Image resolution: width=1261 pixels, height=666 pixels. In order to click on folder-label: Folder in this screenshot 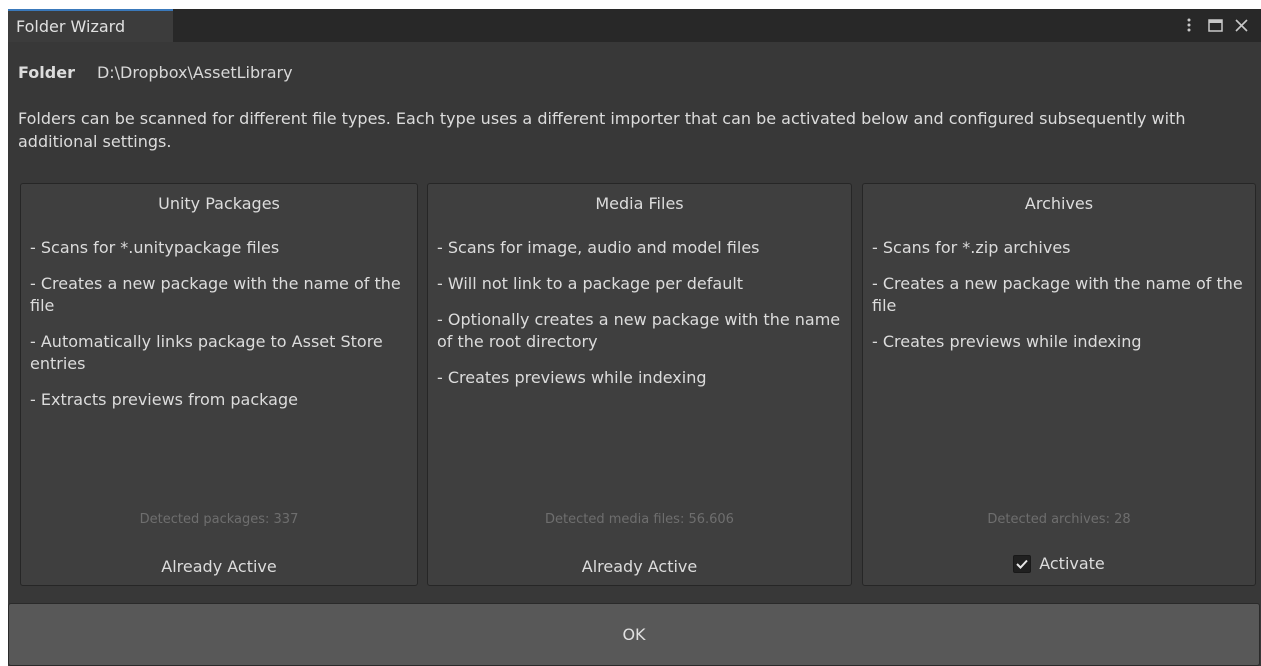, I will do `click(46, 72)`.